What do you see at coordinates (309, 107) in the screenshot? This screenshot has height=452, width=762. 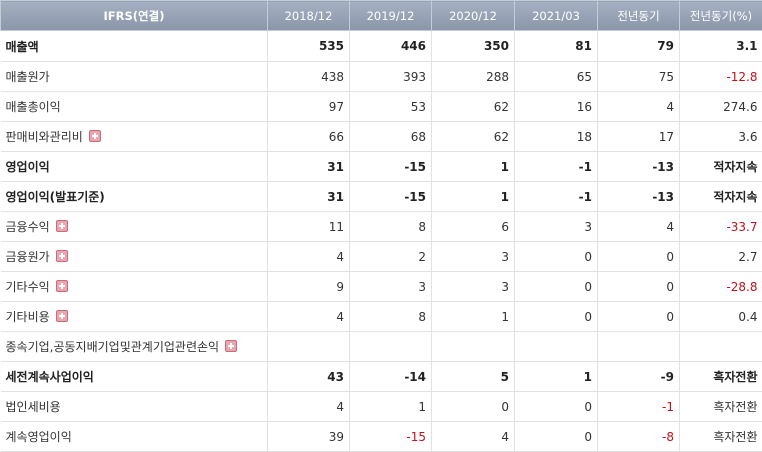 I see `value-cell: 97` at bounding box center [309, 107].